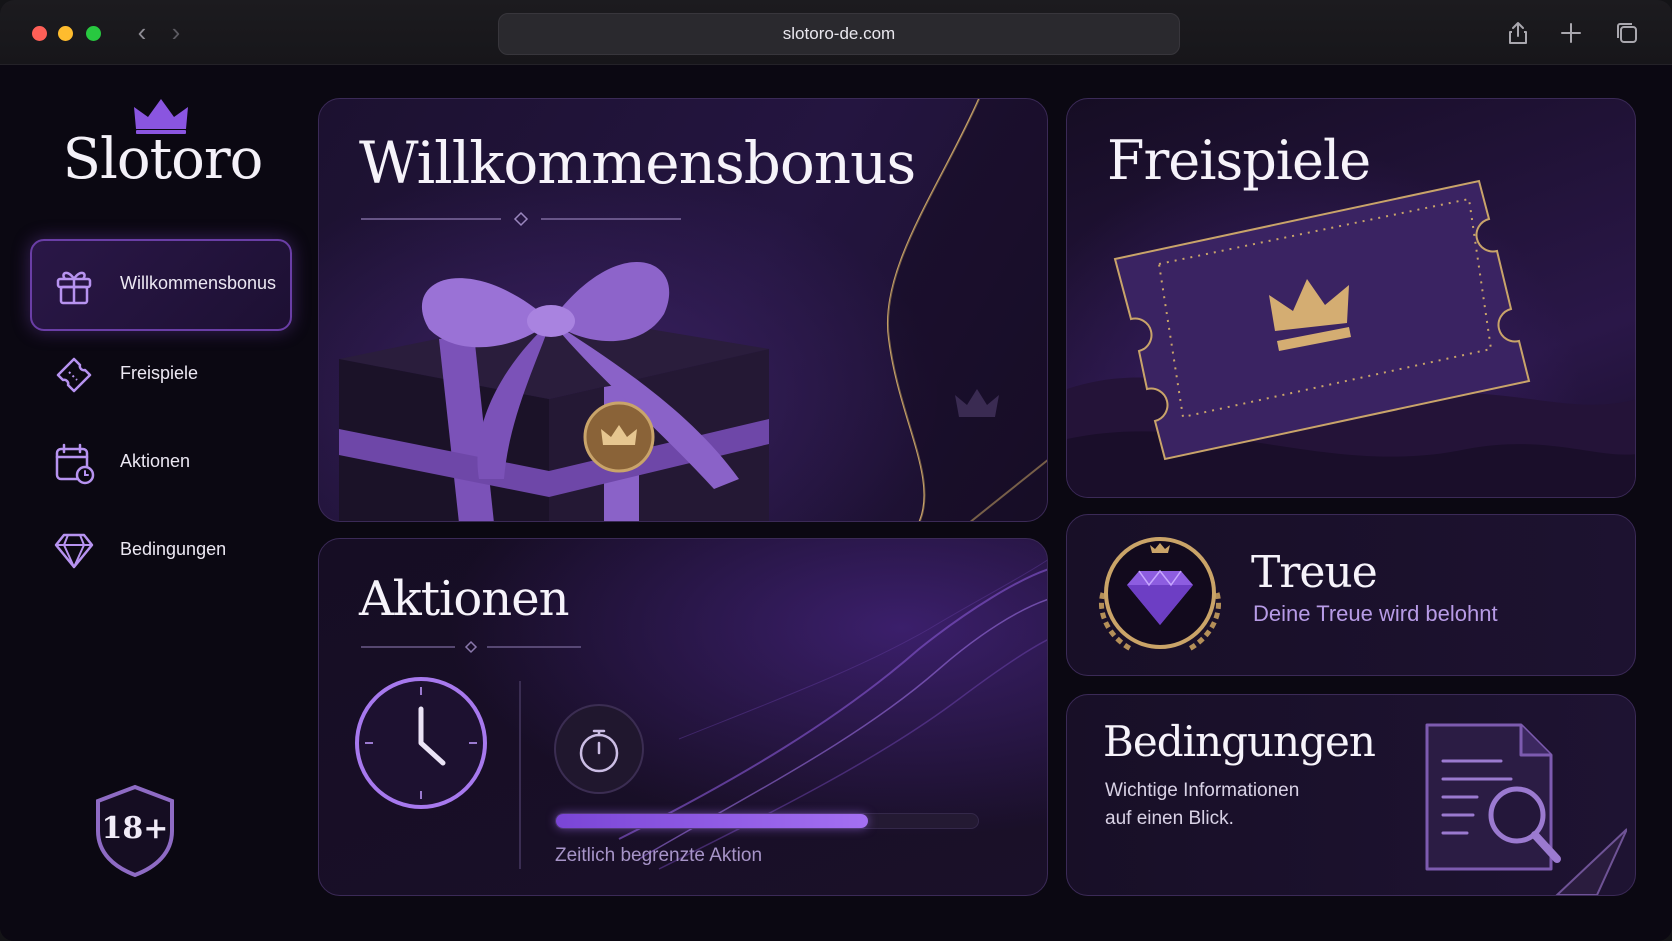 The width and height of the screenshot is (1672, 941). What do you see at coordinates (520, 775) in the screenshot?
I see `vertical-divider` at bounding box center [520, 775].